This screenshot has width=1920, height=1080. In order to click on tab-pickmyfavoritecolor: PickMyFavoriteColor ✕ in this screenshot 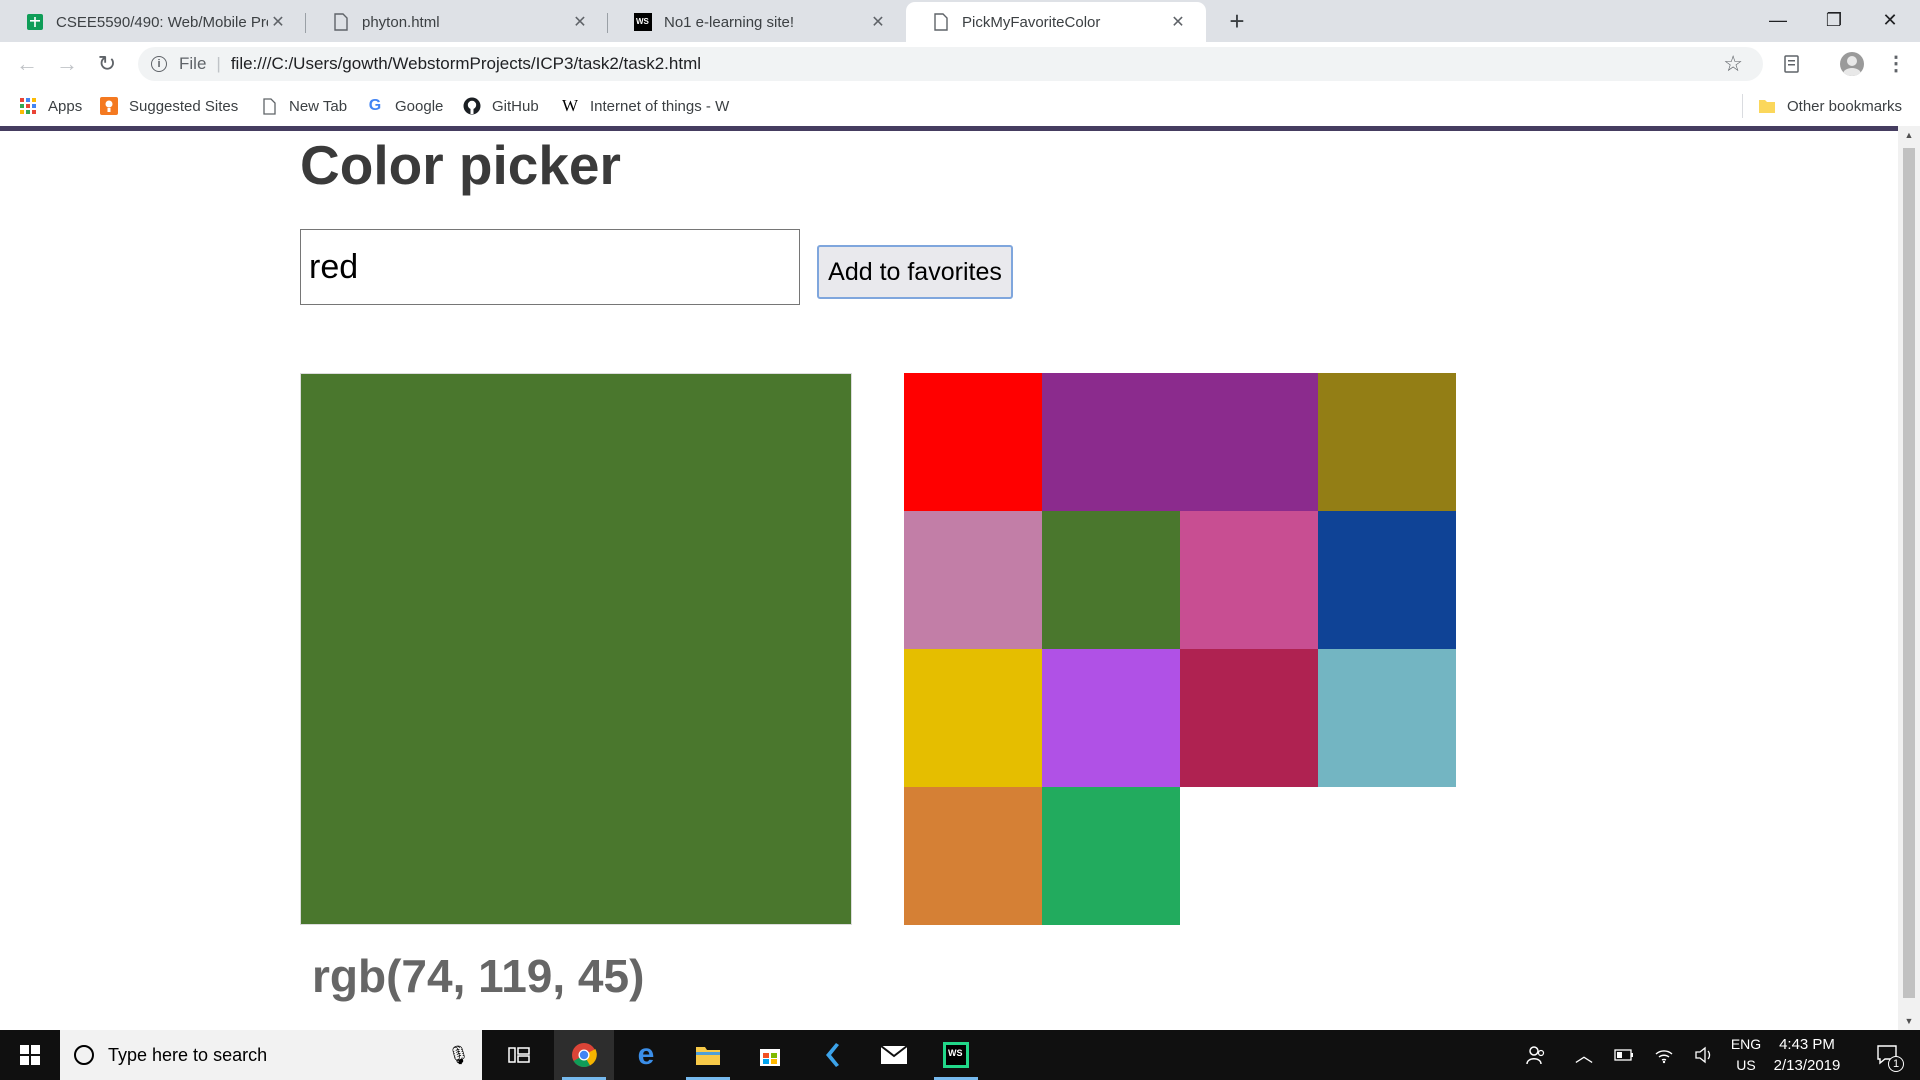, I will do `click(1056, 22)`.